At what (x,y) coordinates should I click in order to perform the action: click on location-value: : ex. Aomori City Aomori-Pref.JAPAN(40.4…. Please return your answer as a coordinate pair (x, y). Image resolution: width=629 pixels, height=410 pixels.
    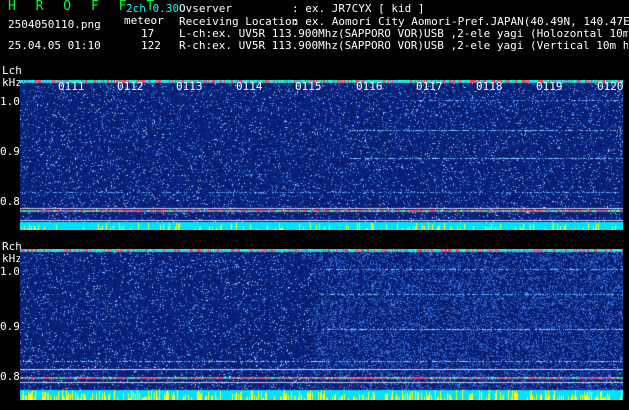
    Looking at the image, I should click on (460, 21).